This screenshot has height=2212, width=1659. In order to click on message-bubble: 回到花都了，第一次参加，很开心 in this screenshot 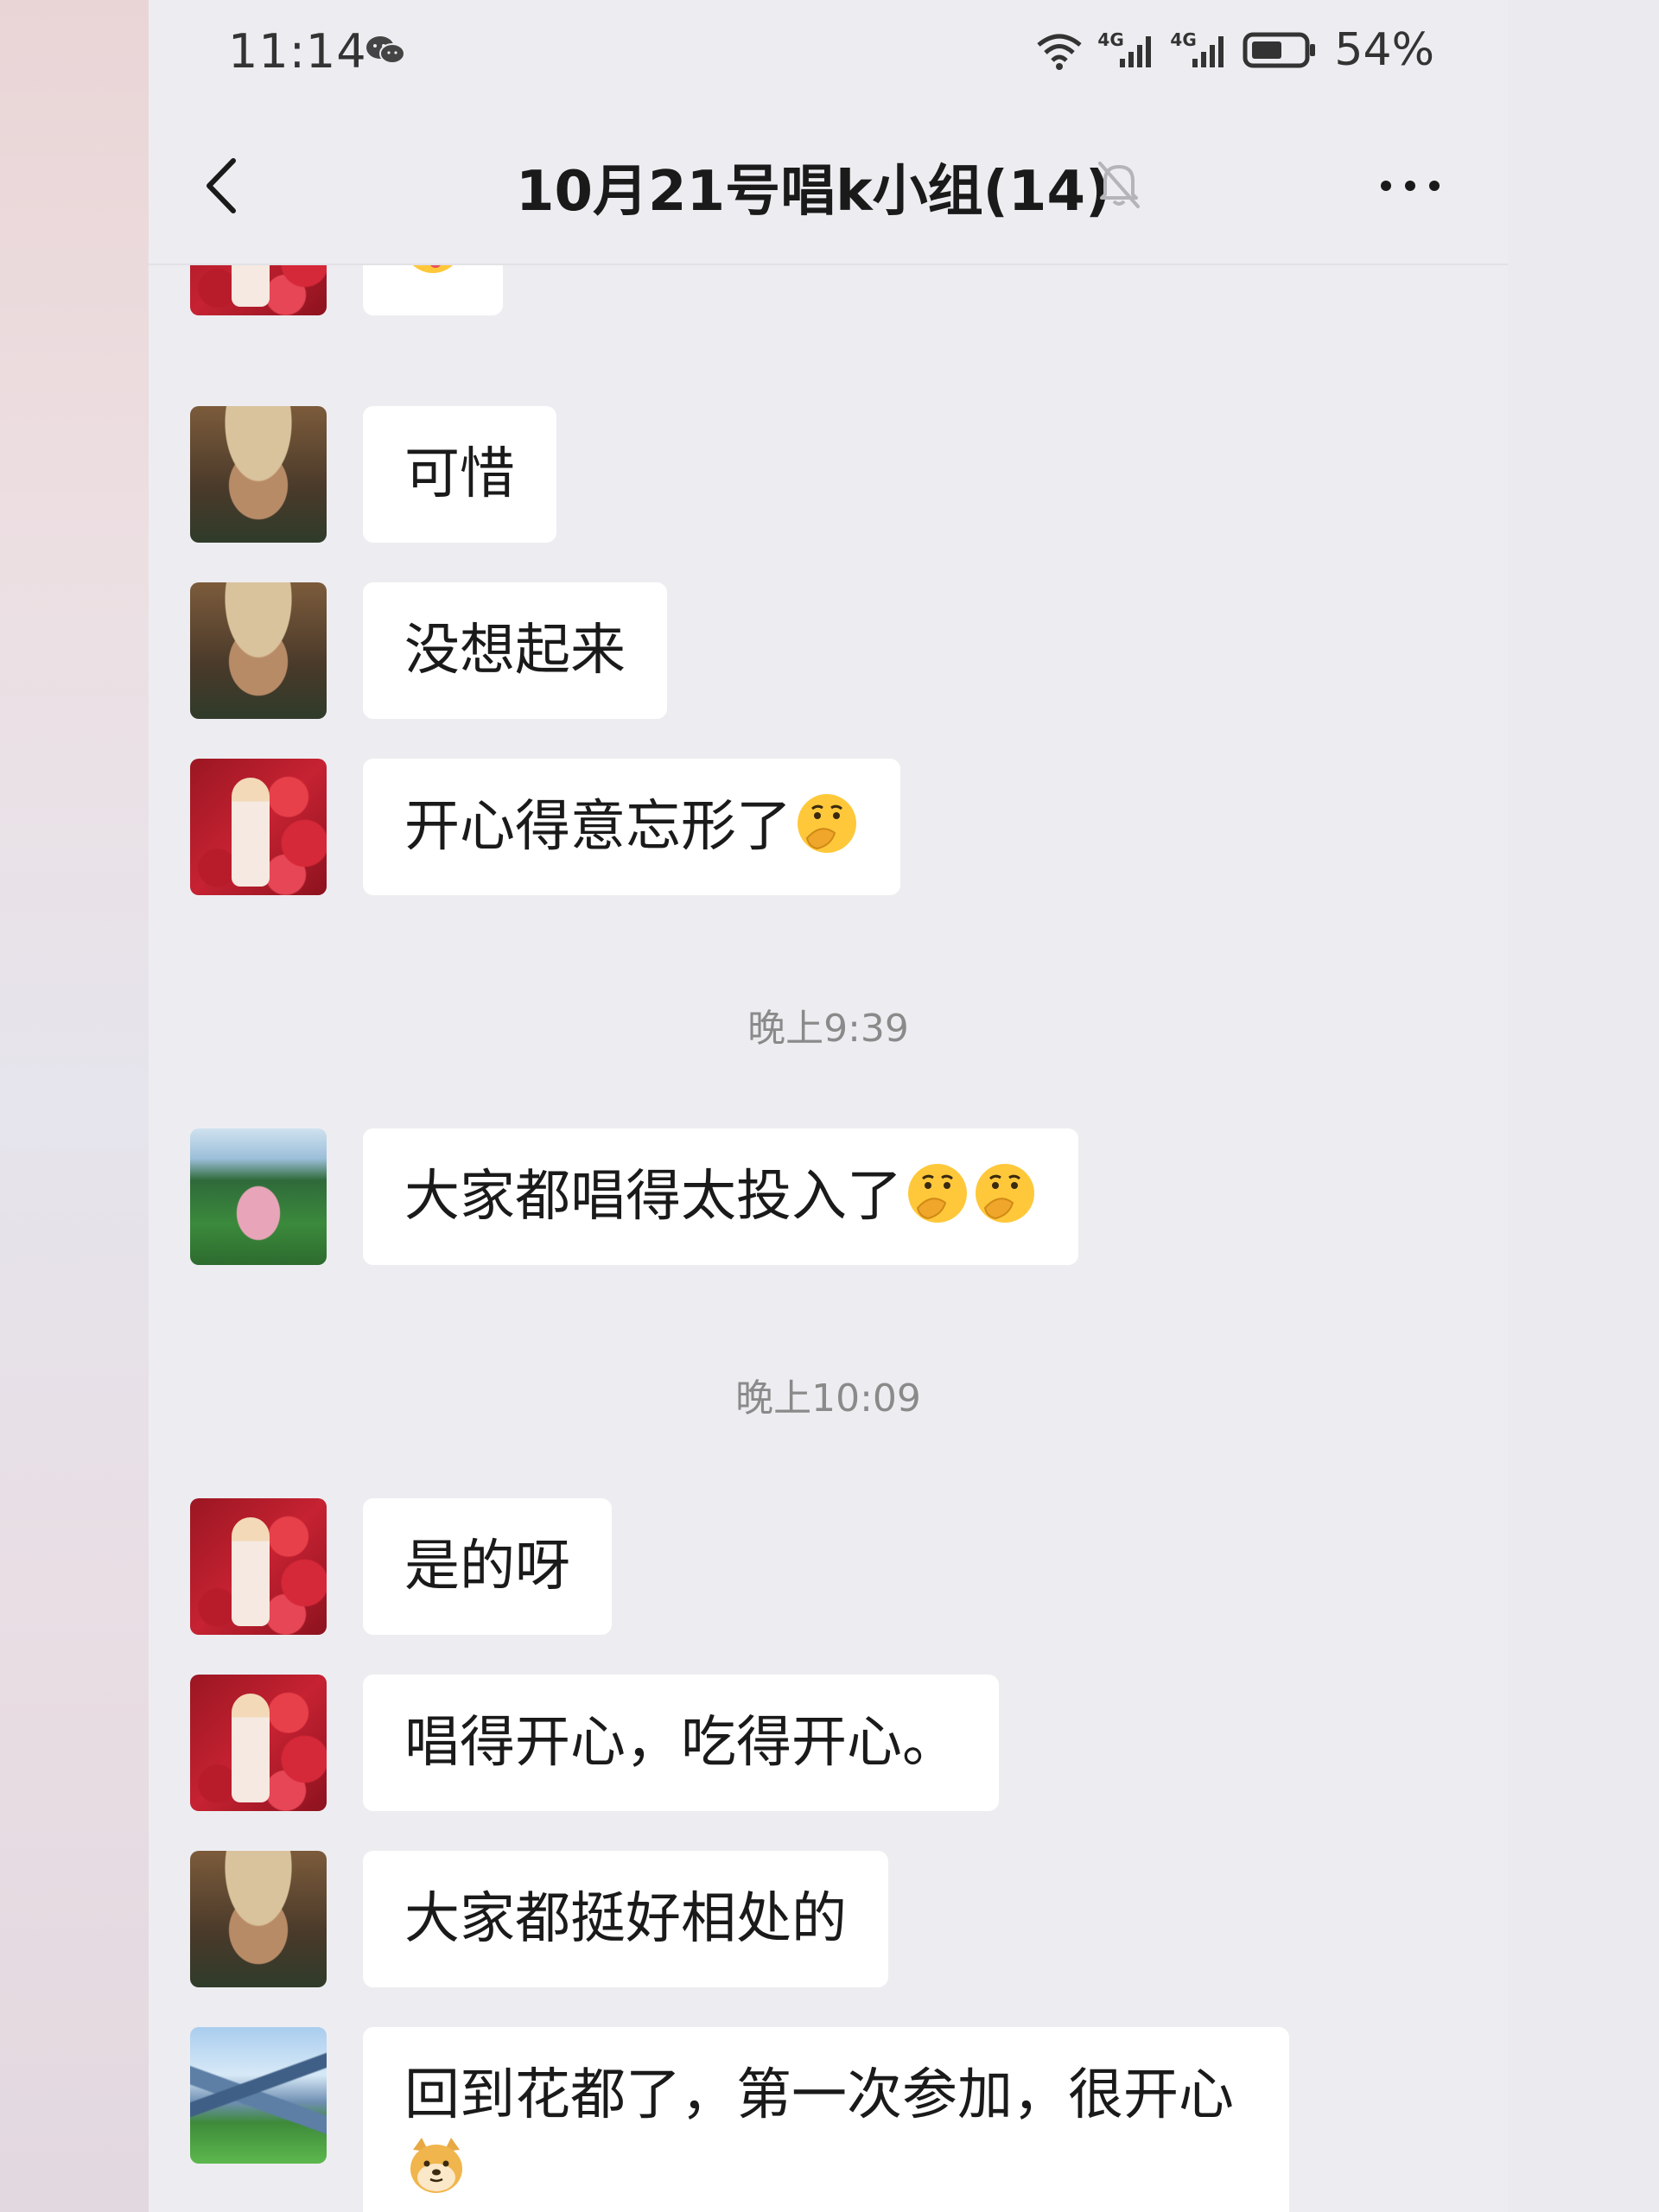, I will do `click(826, 2119)`.